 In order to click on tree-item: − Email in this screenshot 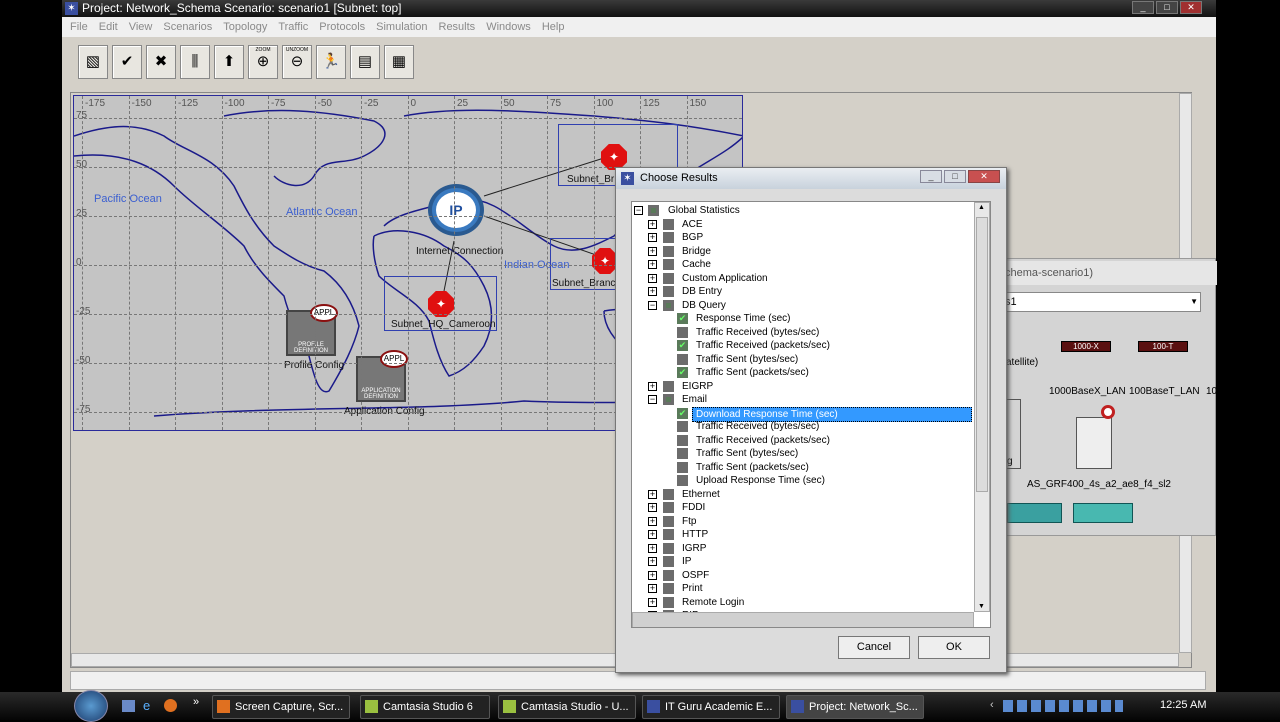, I will do `click(802, 399)`.